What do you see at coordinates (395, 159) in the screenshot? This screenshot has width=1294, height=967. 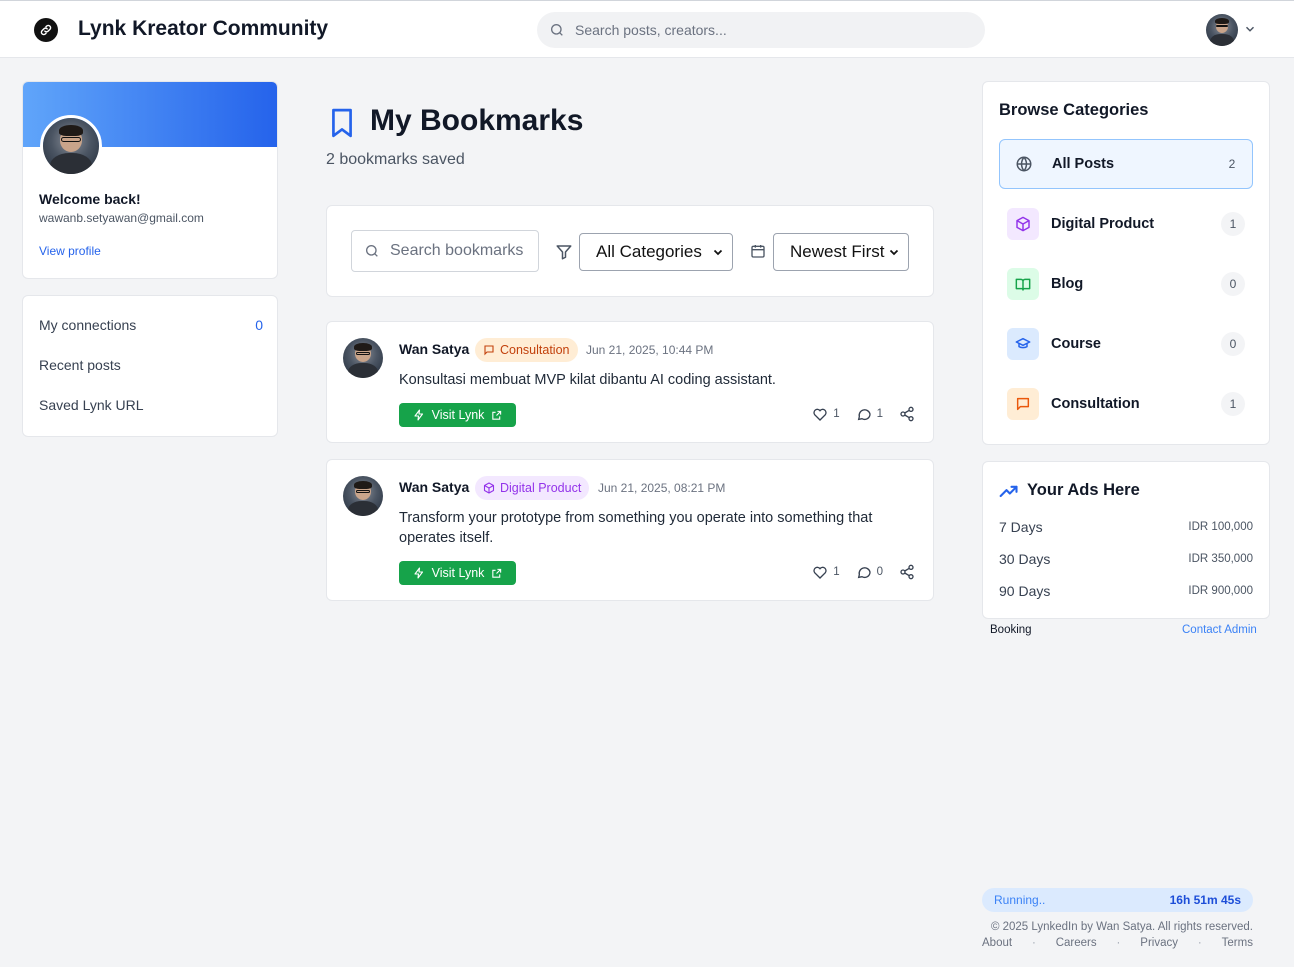 I see `bookmarks-count-text: 2 bookmarks saved` at bounding box center [395, 159].